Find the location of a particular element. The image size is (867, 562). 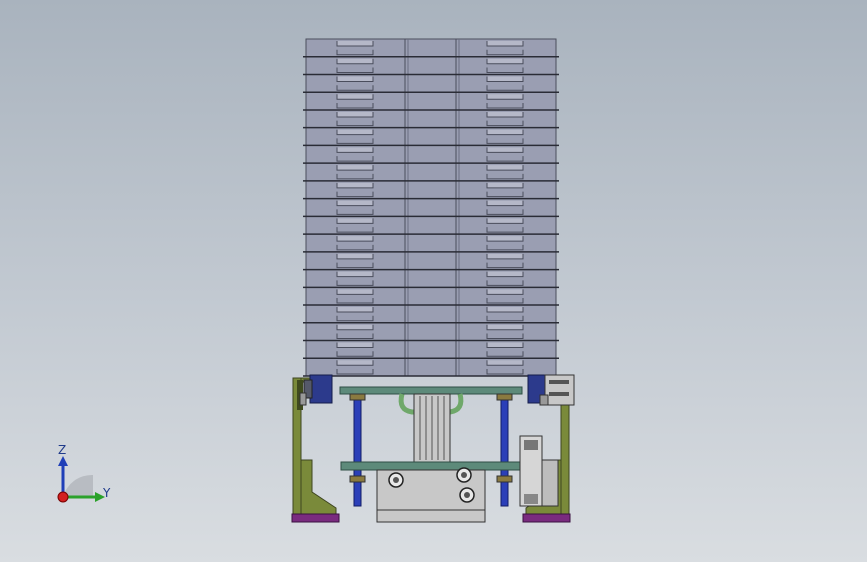

left-motor-tab is located at coordinates (303, 399).